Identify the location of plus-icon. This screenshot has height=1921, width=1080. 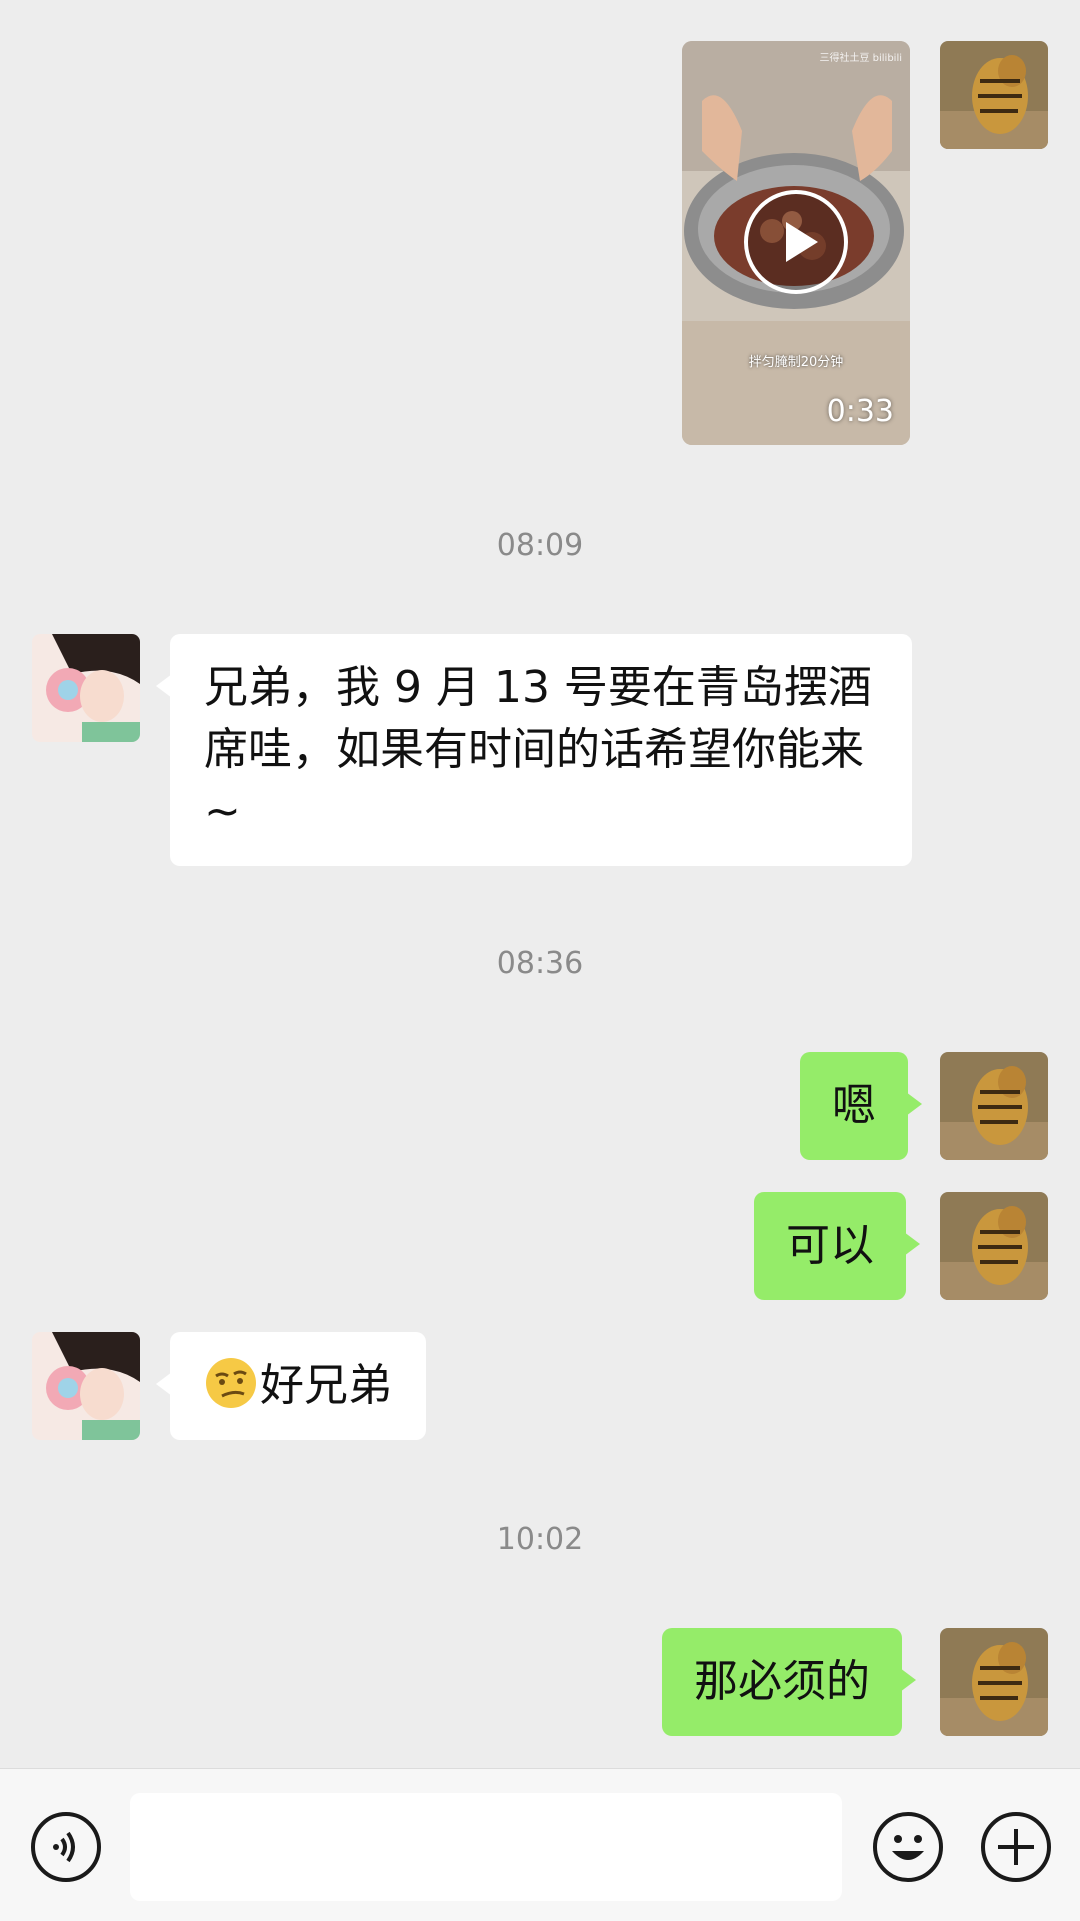
(1016, 1847).